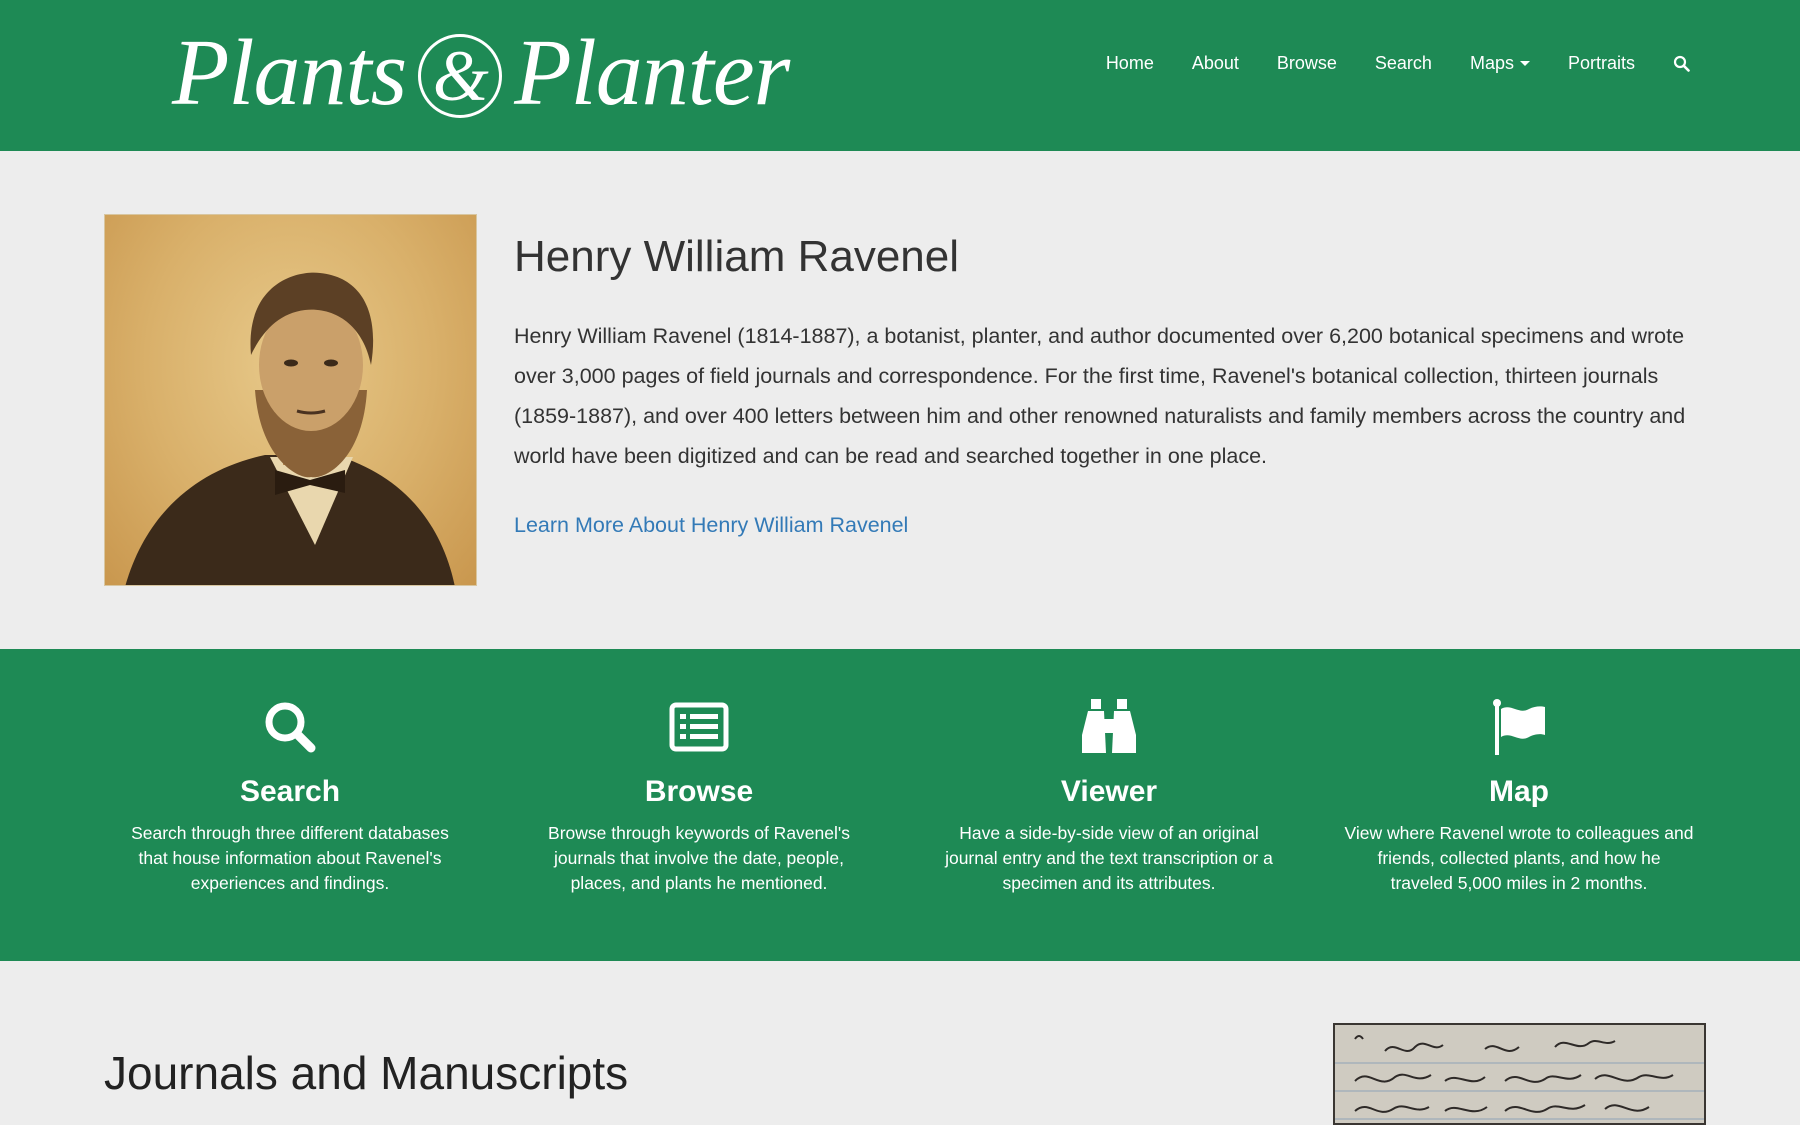 The image size is (1800, 1125). I want to click on binoculars-icon, so click(1109, 726).